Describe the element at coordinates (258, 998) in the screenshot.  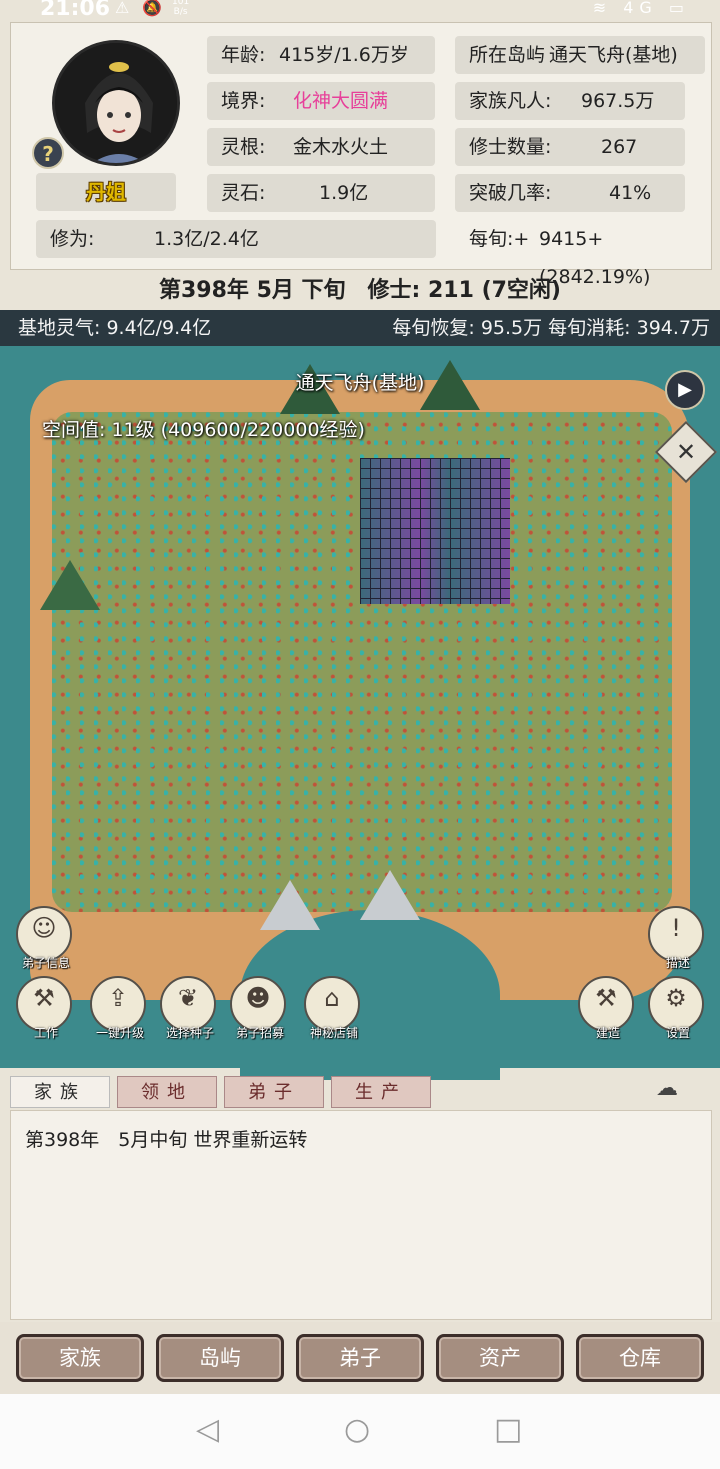
I see `recruit-icon: ☻` at that location.